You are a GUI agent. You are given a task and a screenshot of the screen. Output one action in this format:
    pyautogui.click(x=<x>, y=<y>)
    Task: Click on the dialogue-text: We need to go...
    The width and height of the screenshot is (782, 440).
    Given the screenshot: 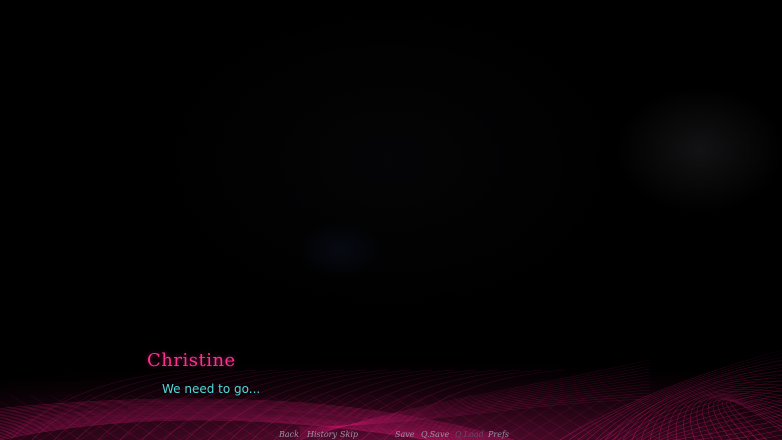 What is the action you would take?
    pyautogui.click(x=211, y=389)
    